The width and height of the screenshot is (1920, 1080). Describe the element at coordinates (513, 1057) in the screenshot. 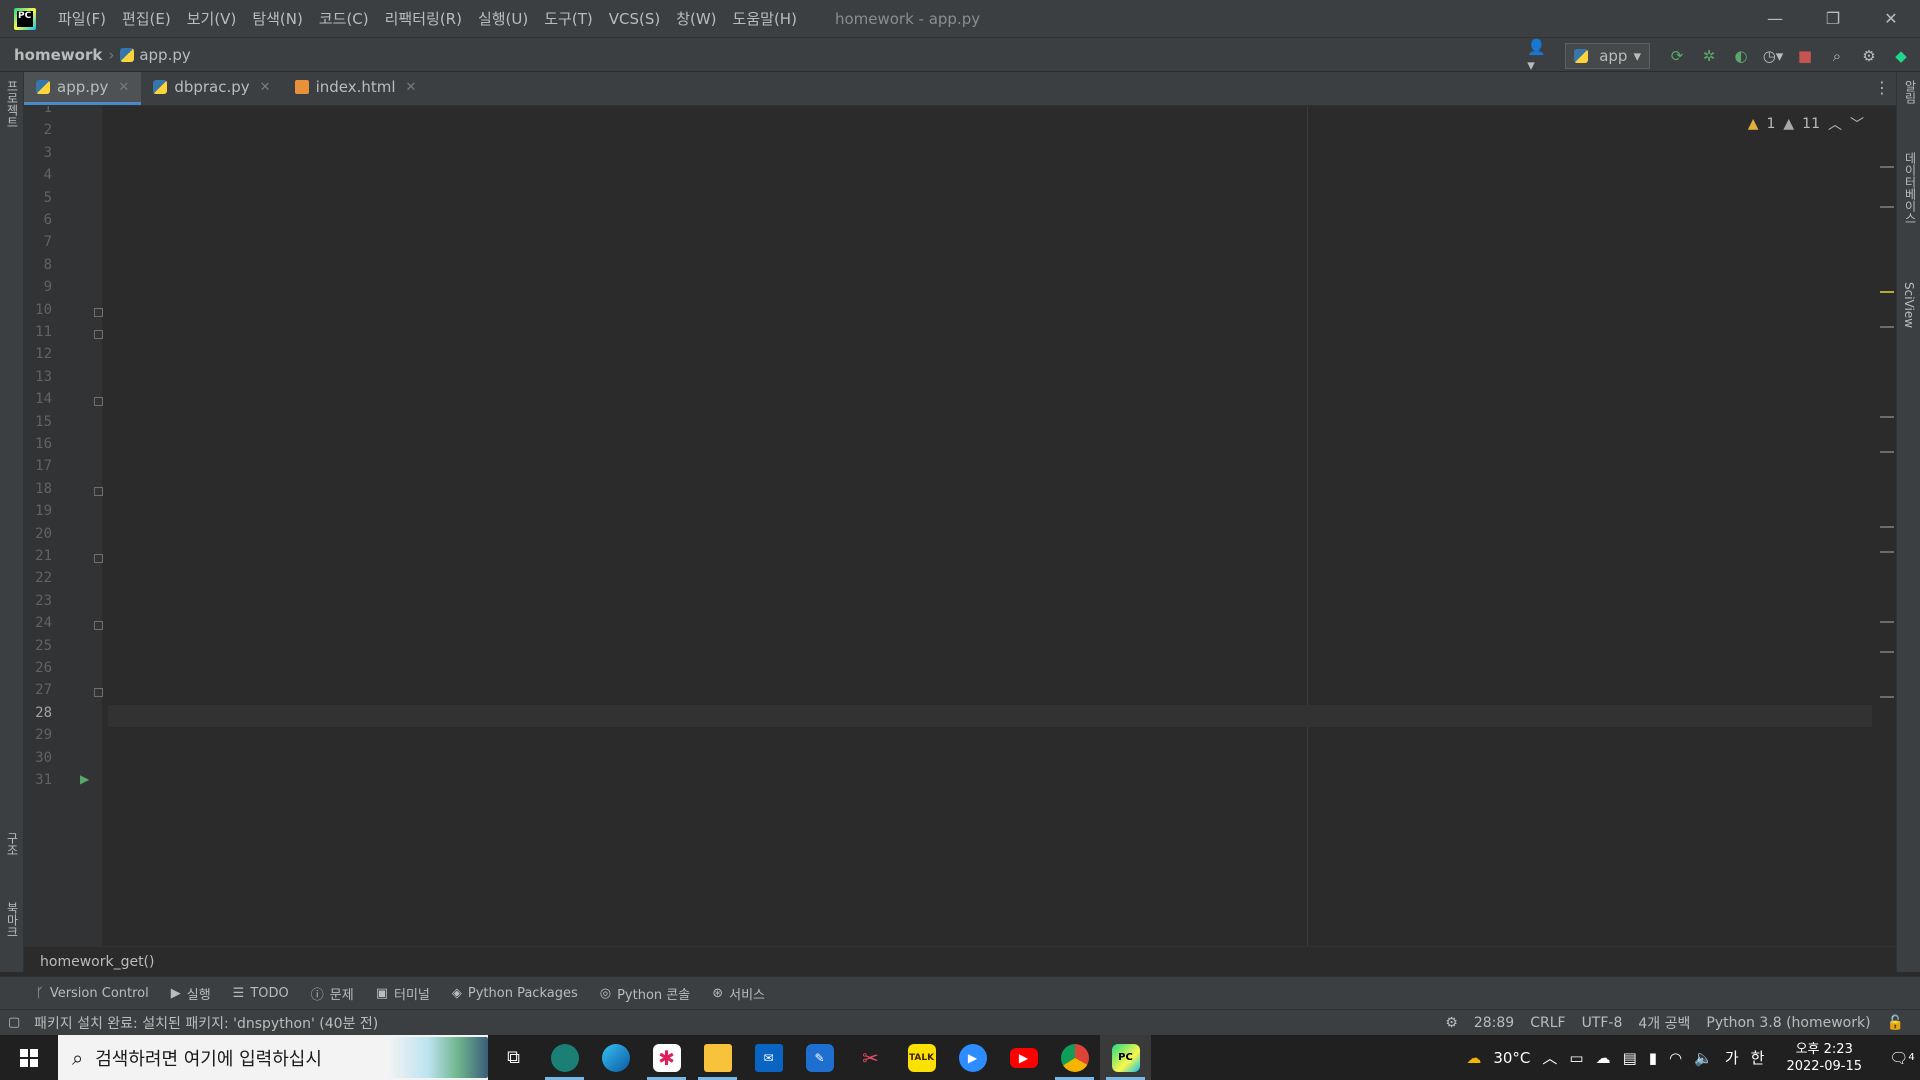

I see `task-view-icon: ⧉` at that location.